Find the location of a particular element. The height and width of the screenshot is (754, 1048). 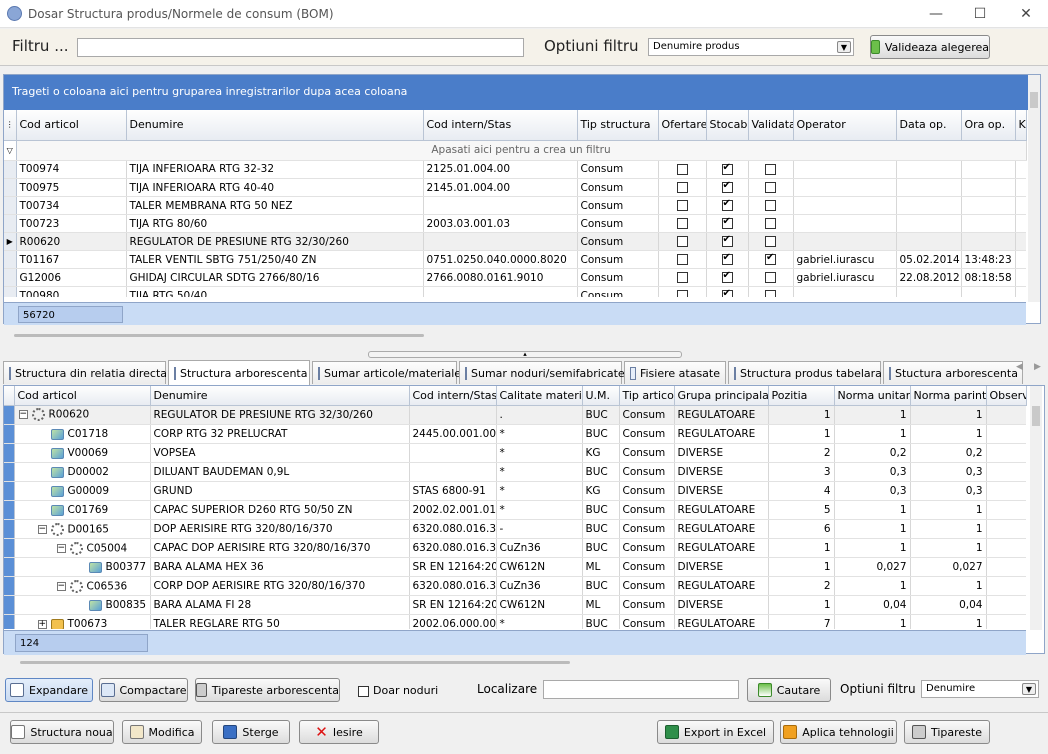

edit-button: Modifica is located at coordinates (162, 732).